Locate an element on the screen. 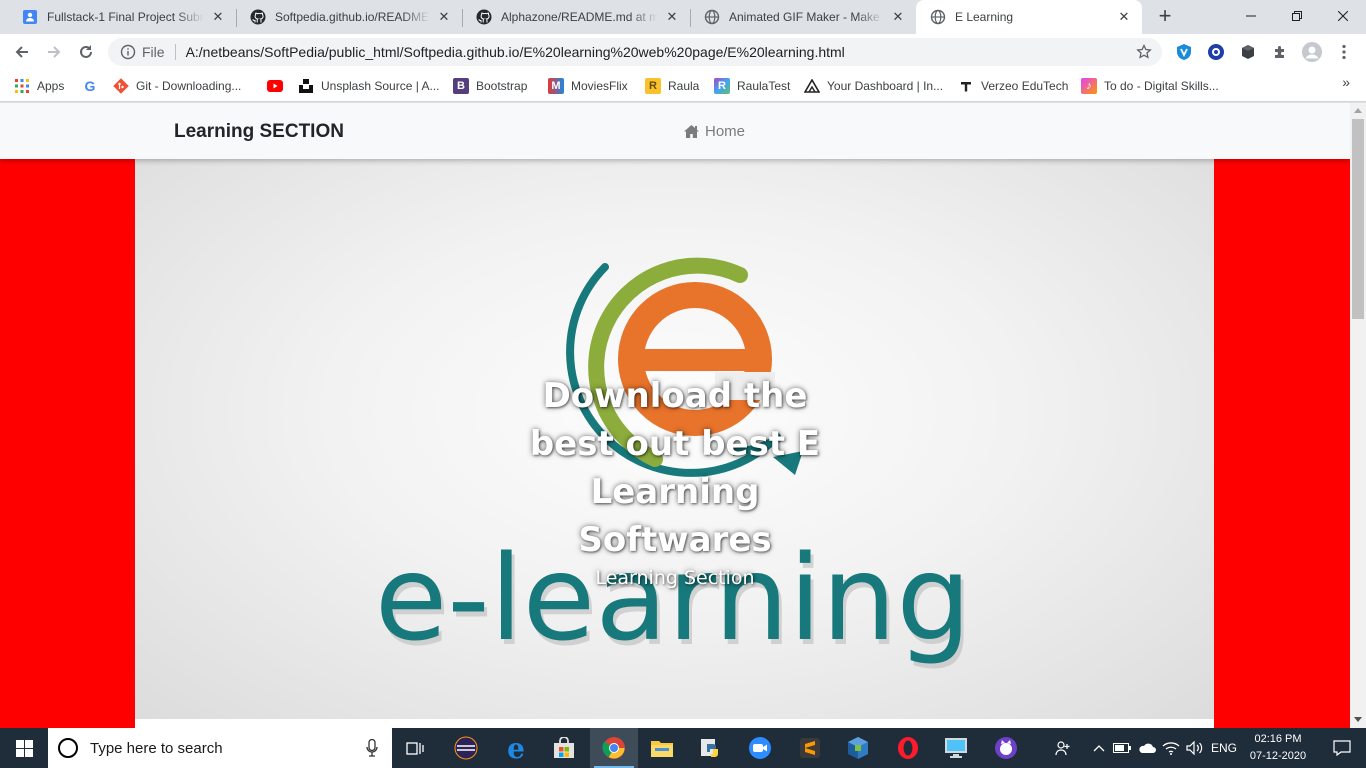  new-tab-button: + is located at coordinates (1165, 17).